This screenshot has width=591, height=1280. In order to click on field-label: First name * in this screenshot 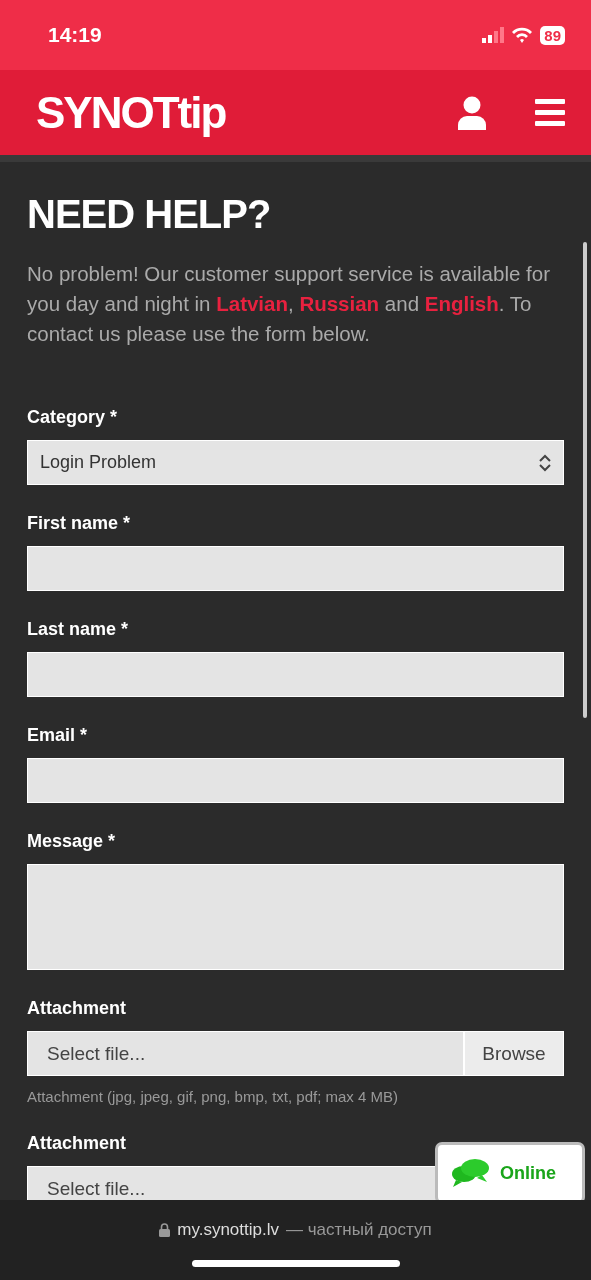, I will do `click(79, 523)`.